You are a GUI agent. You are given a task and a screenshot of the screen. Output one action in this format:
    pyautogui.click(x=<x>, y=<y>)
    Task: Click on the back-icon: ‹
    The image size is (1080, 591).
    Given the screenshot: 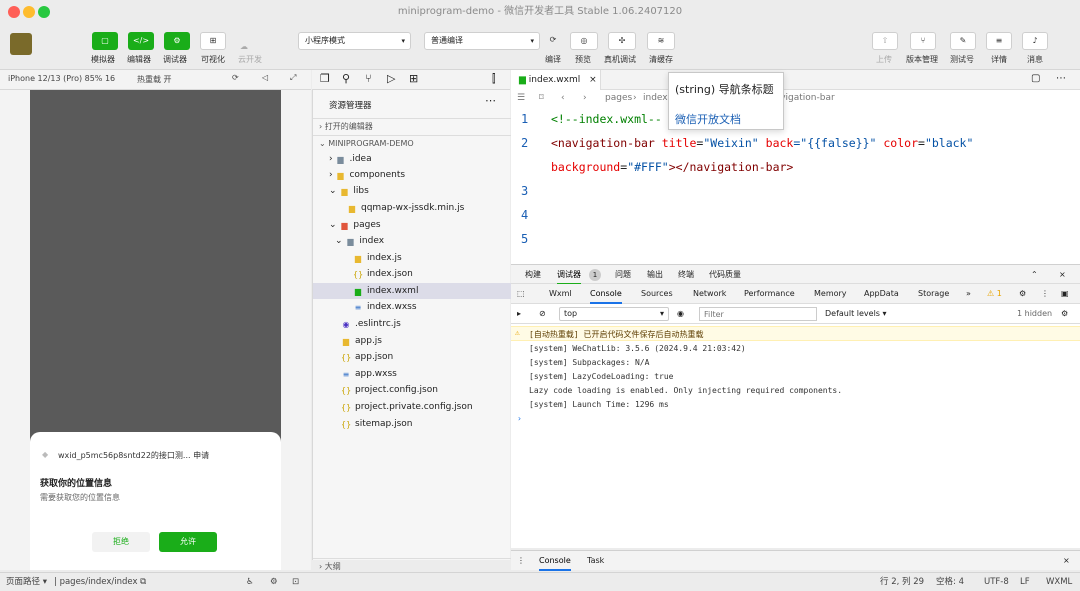 What is the action you would take?
    pyautogui.click(x=563, y=98)
    